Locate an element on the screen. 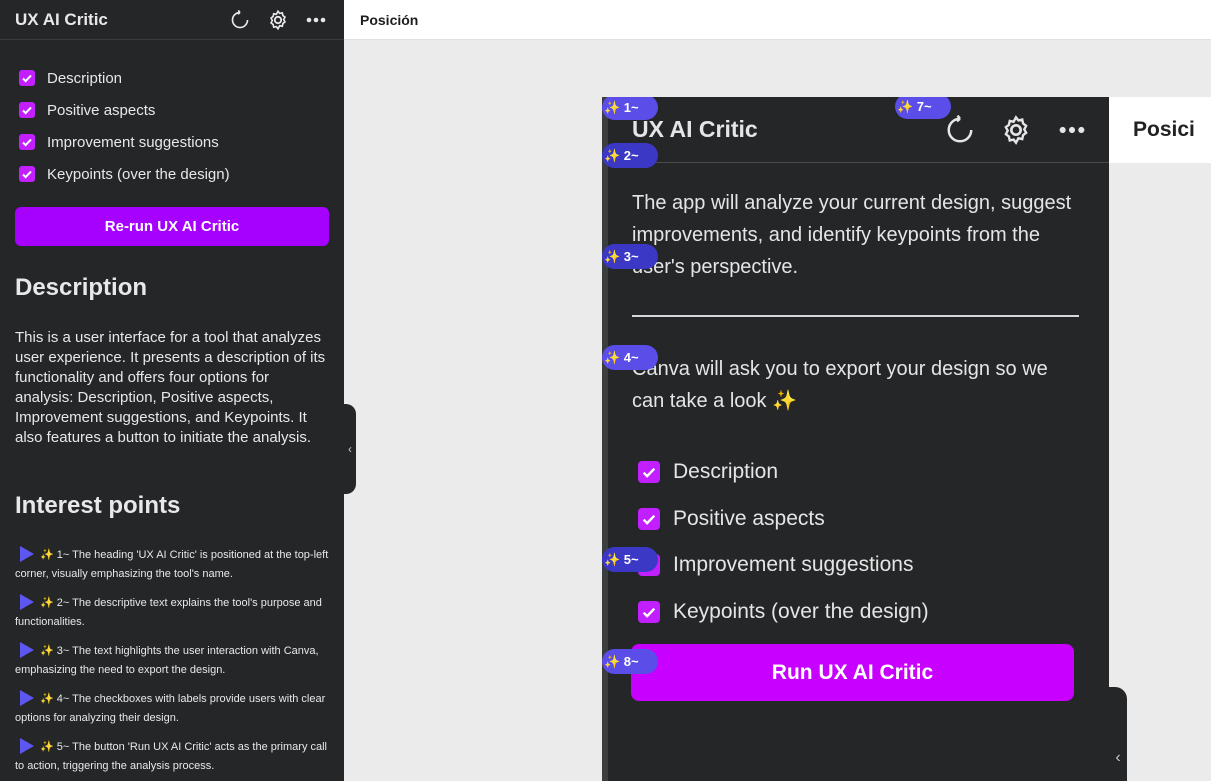 Image resolution: width=1211 pixels, height=781 pixels. screenshot-collapse-tab: ‹ is located at coordinates (1118, 734).